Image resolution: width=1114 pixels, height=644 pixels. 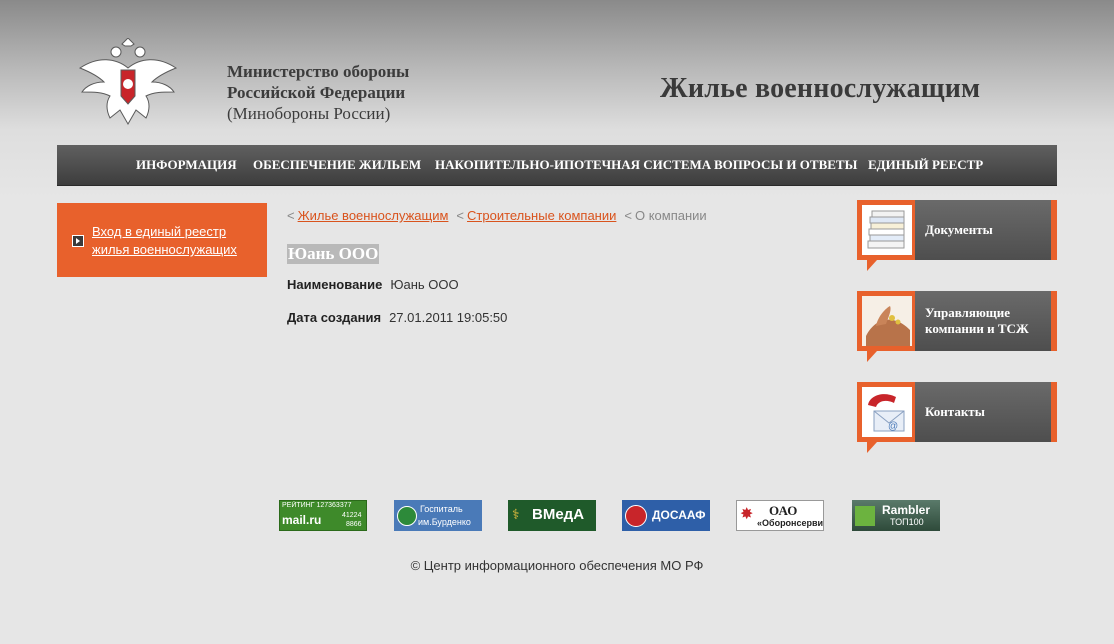 What do you see at coordinates (128, 84) in the screenshot?
I see `double-headed-eagle-emblem` at bounding box center [128, 84].